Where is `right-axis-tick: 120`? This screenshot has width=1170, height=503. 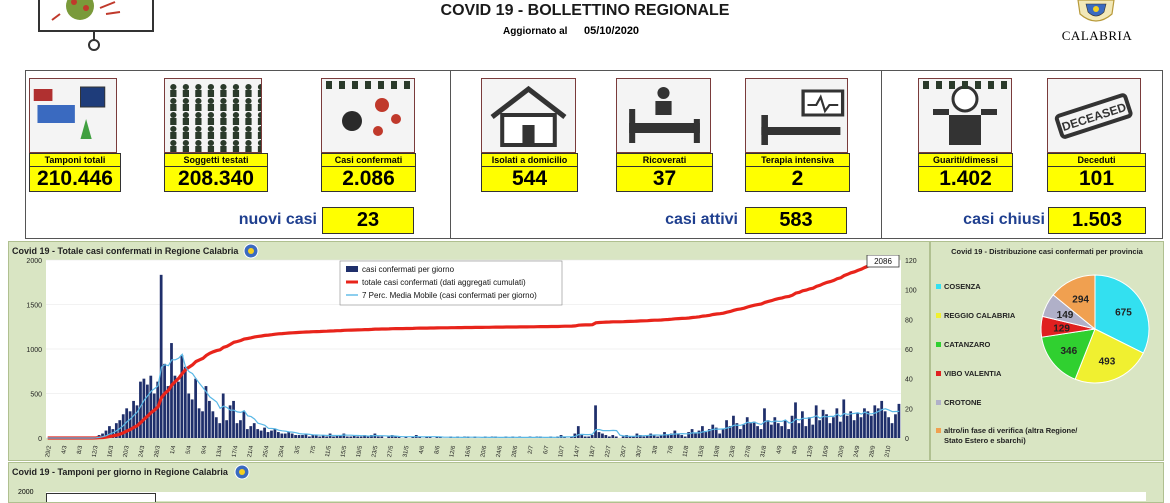 right-axis-tick: 120 is located at coordinates (911, 261).